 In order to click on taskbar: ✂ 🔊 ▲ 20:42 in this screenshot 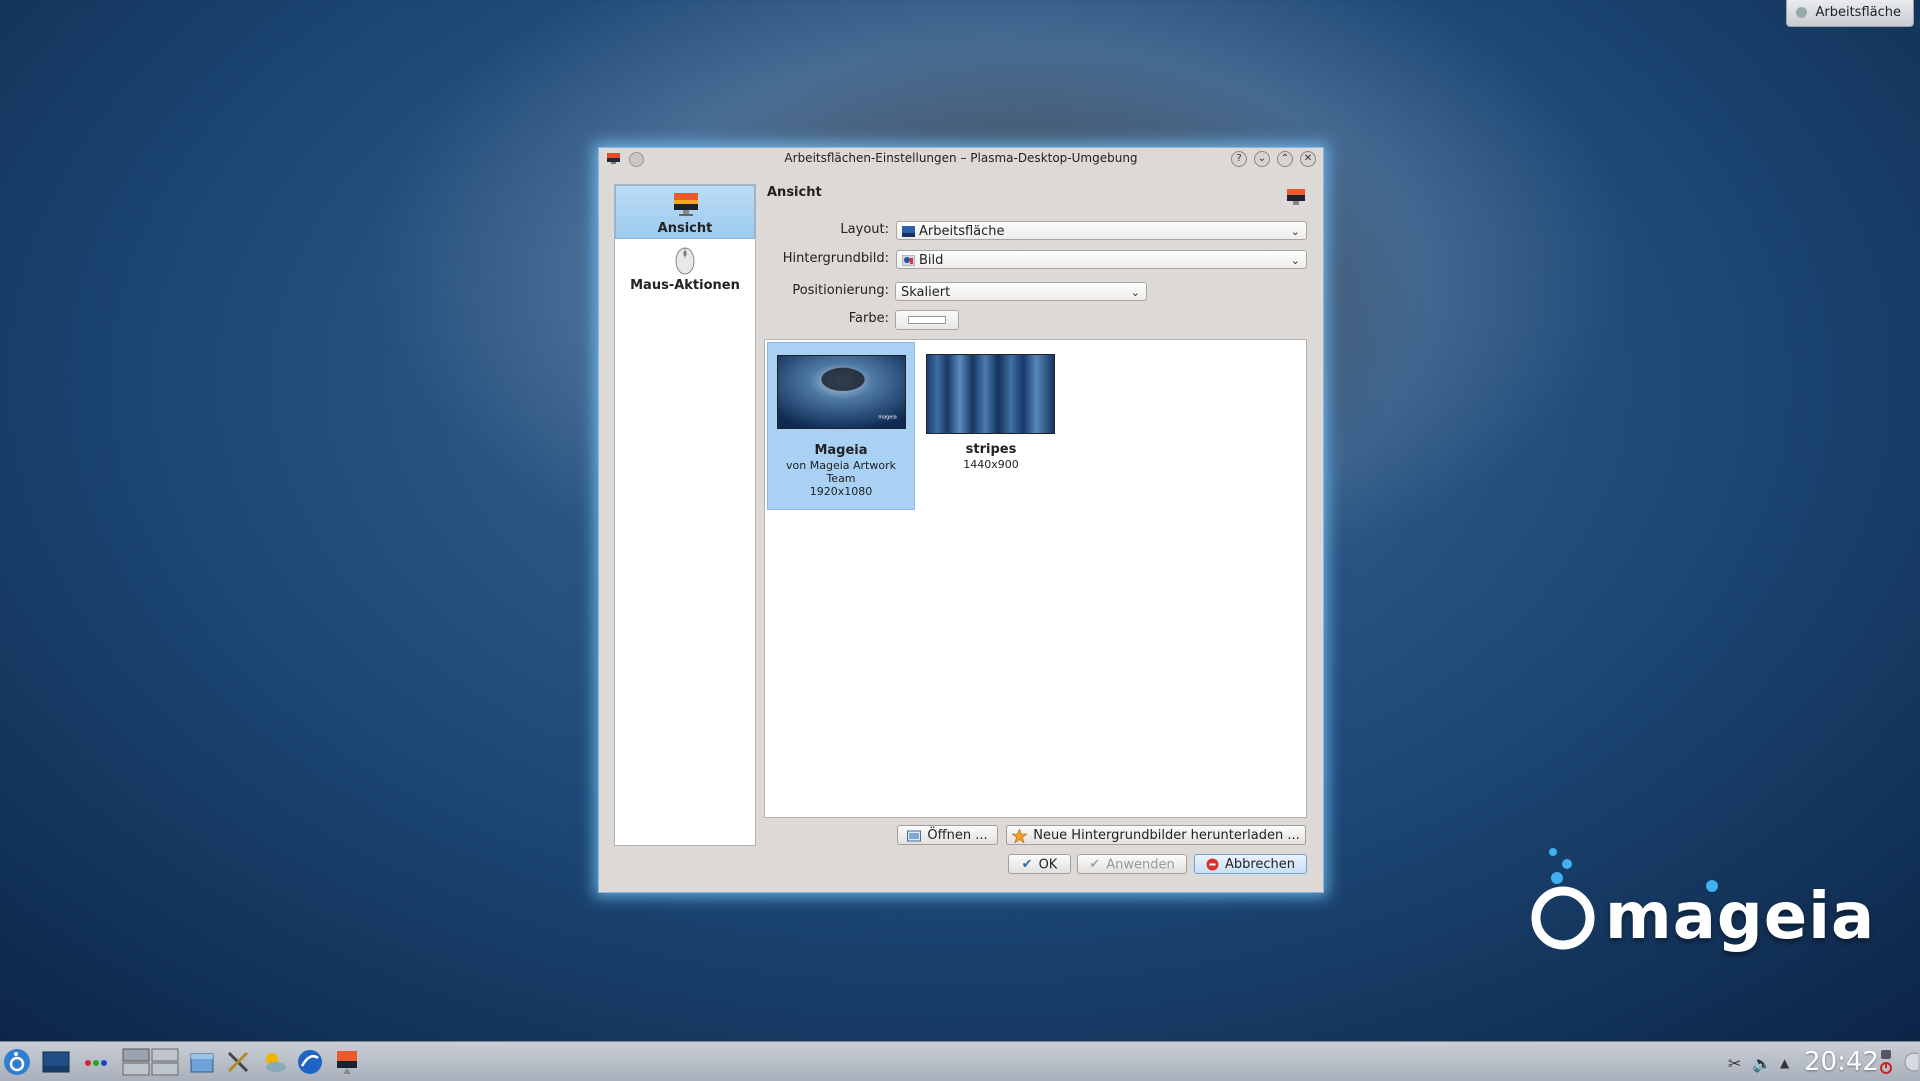, I will do `click(960, 1061)`.